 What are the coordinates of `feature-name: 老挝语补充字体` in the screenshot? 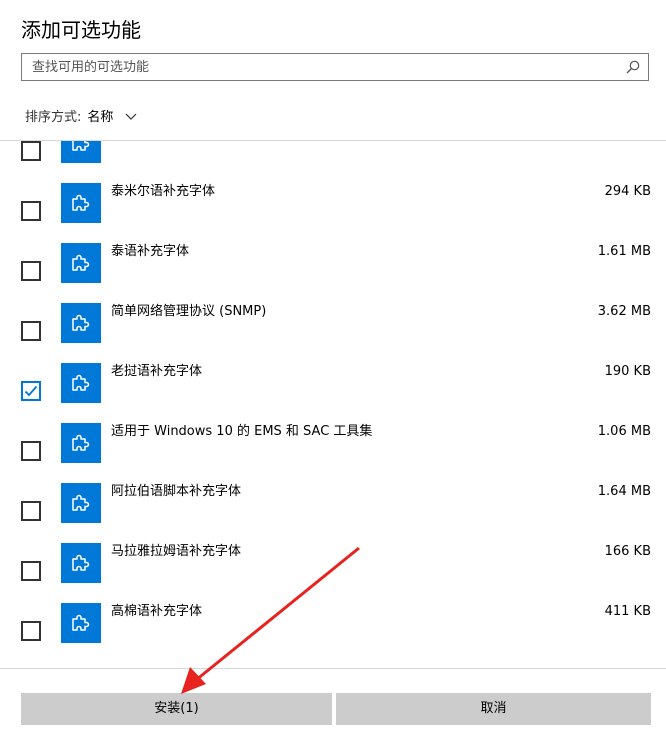 It's located at (157, 371).